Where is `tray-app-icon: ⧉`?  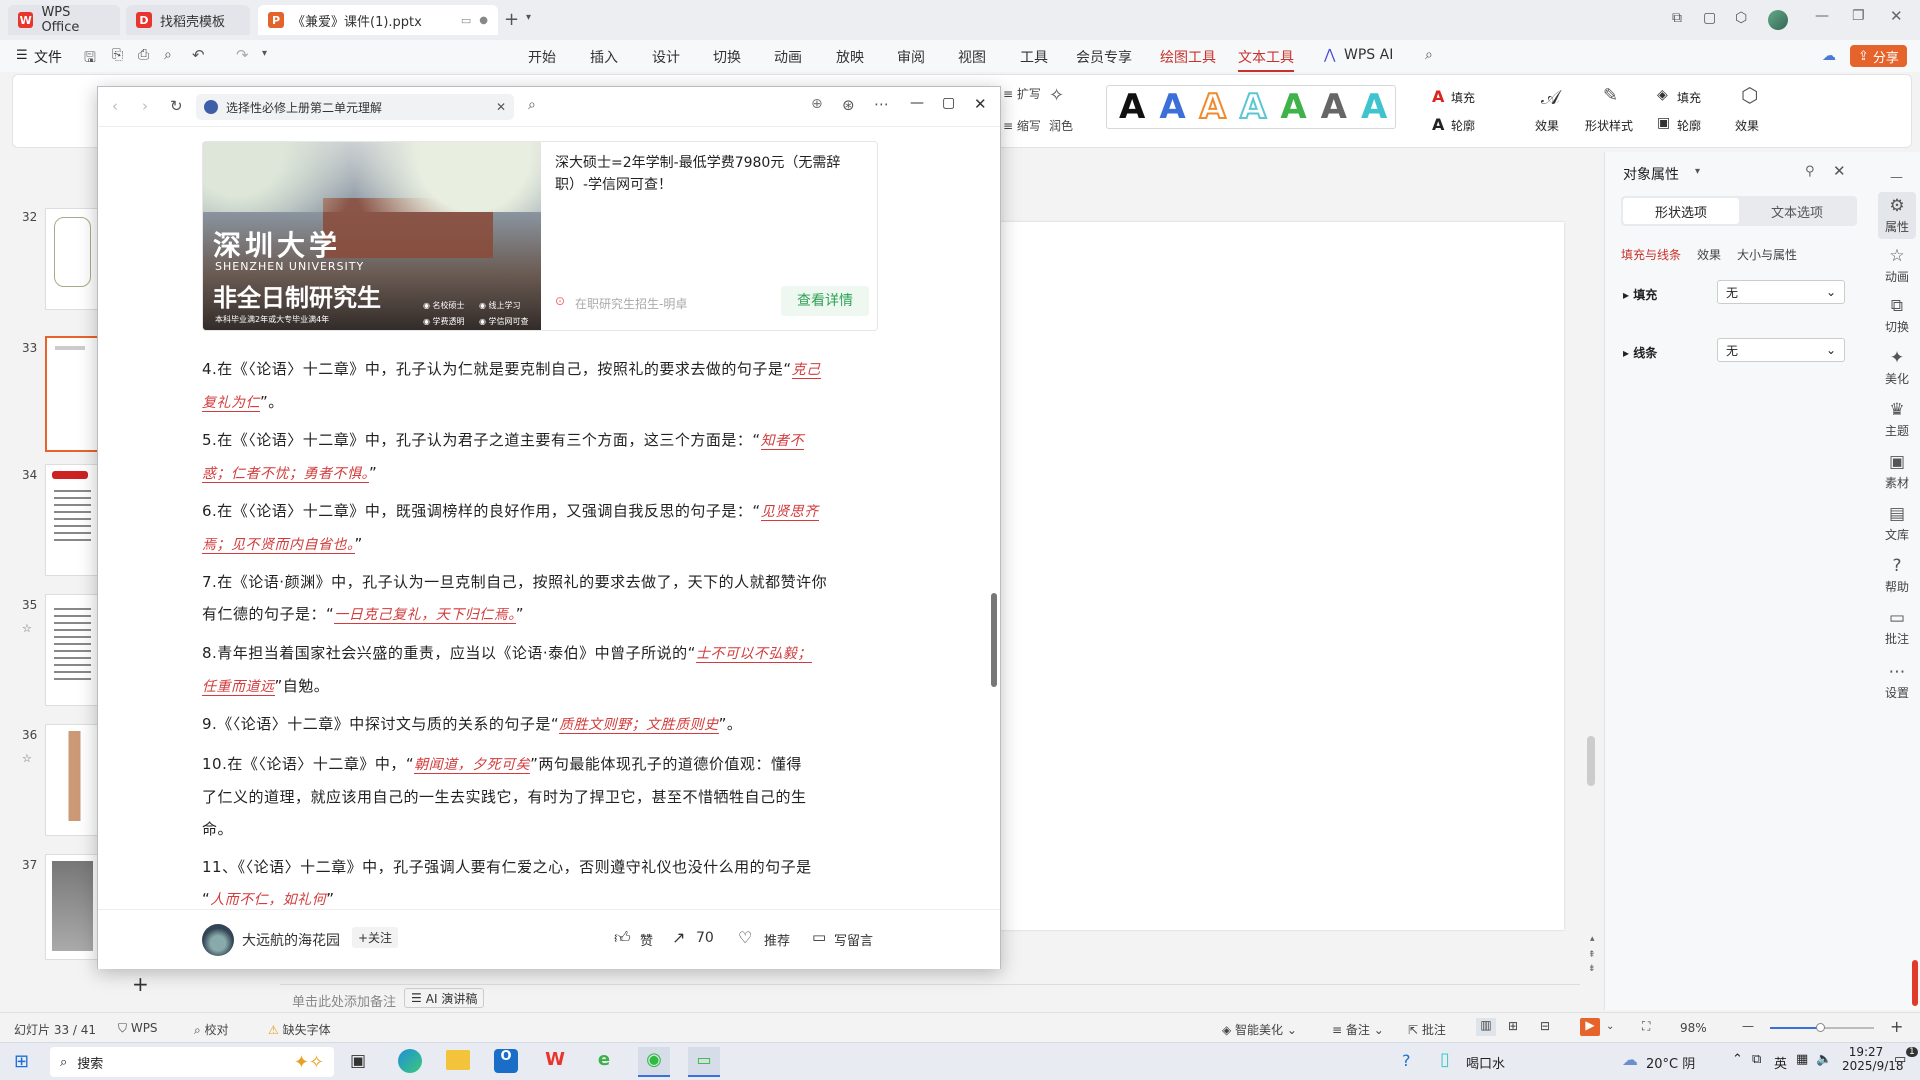 tray-app-icon: ⧉ is located at coordinates (1756, 1059).